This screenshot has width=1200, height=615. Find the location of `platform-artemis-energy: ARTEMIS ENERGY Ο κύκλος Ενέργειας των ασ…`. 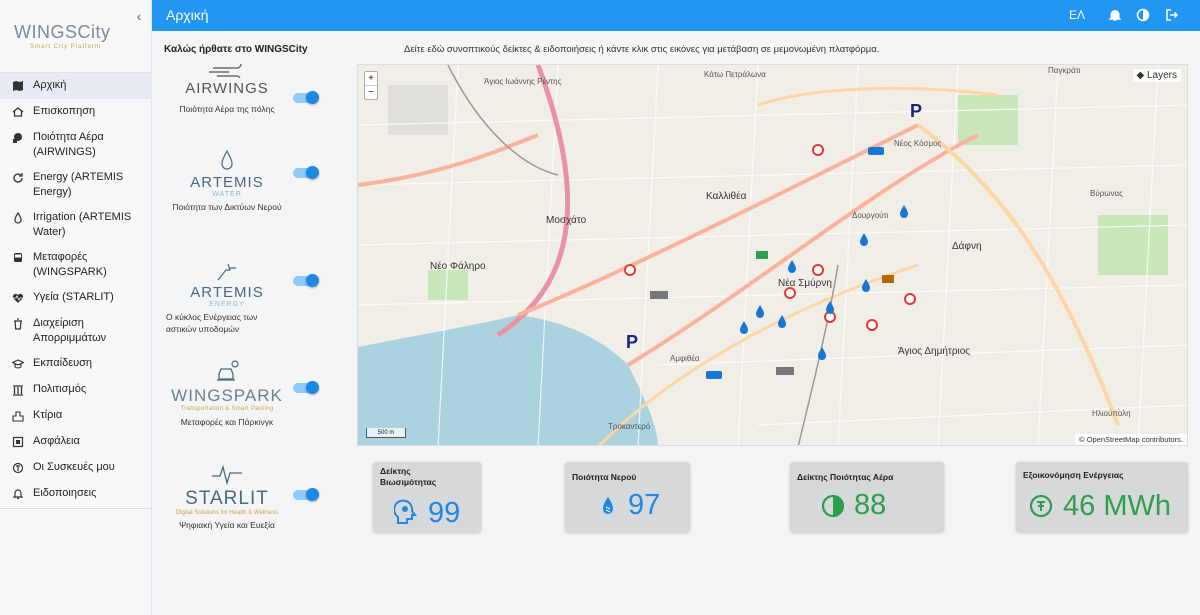

platform-artemis-energy: ARTEMIS ENERGY Ο κύκλος Ενέργειας των ασ… is located at coordinates (227, 298).